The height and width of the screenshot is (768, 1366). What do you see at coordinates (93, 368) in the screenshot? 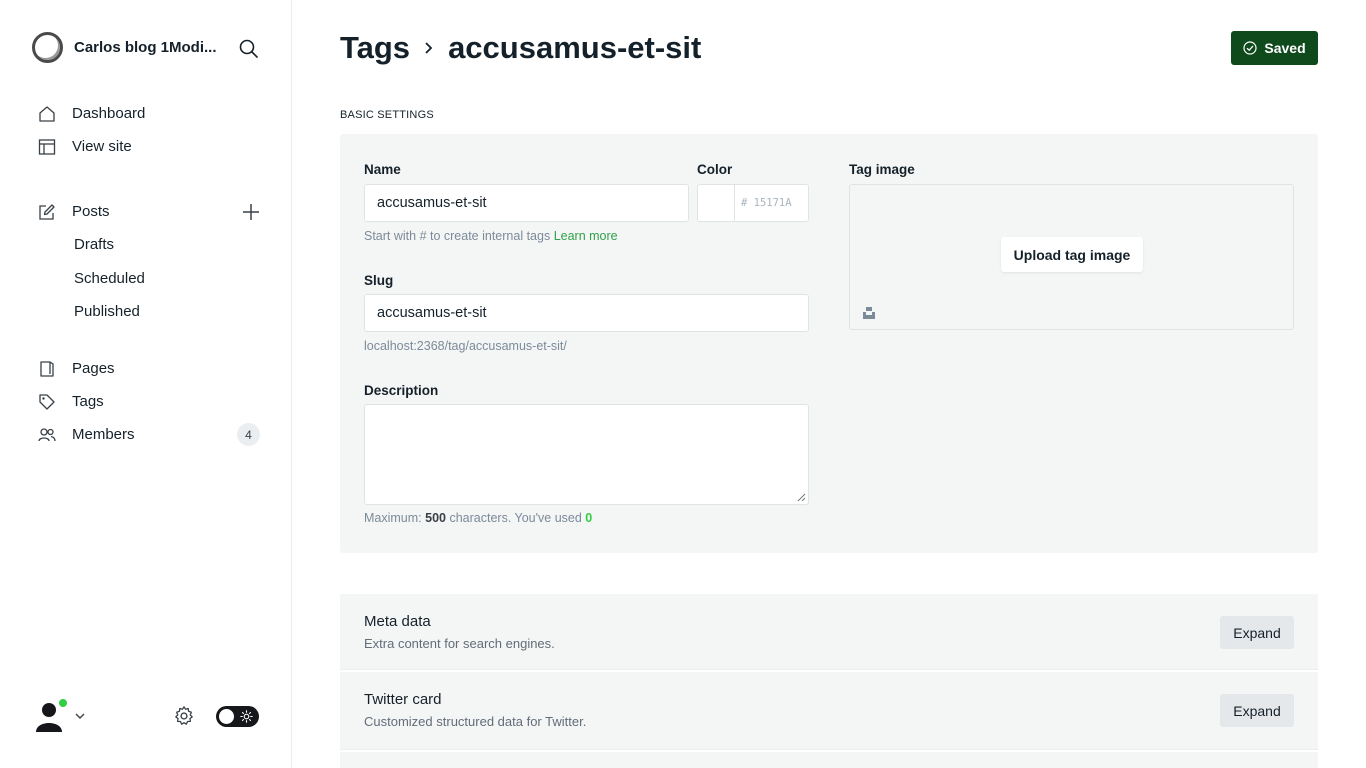
I see `nav-label-pages: Pages` at bounding box center [93, 368].